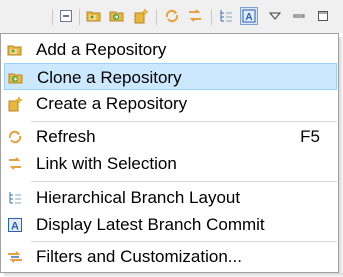 The height and width of the screenshot is (277, 343). I want to click on link-with-selection-button, so click(195, 16).